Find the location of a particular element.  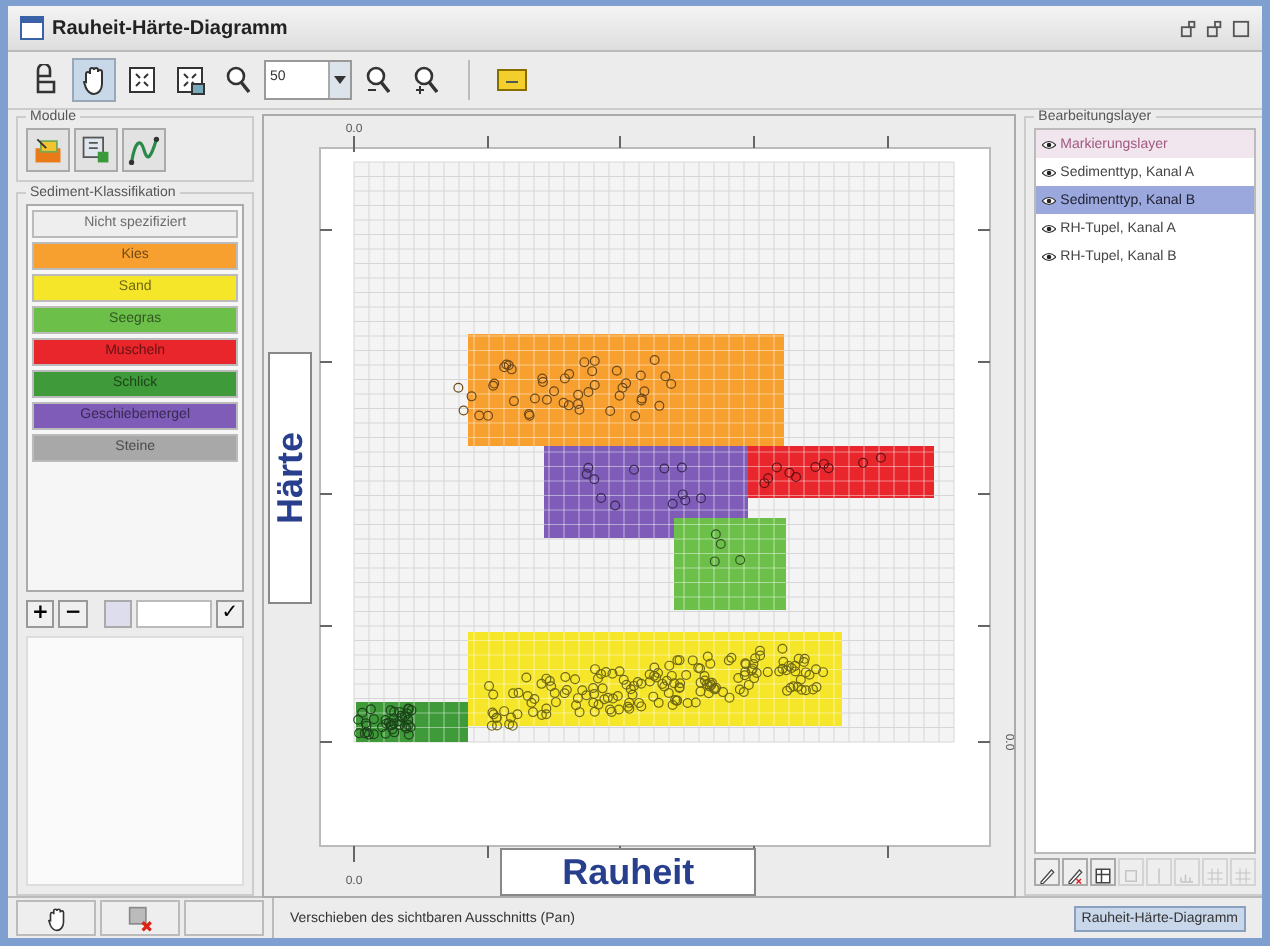

square-icon is located at coordinates (1131, 876).